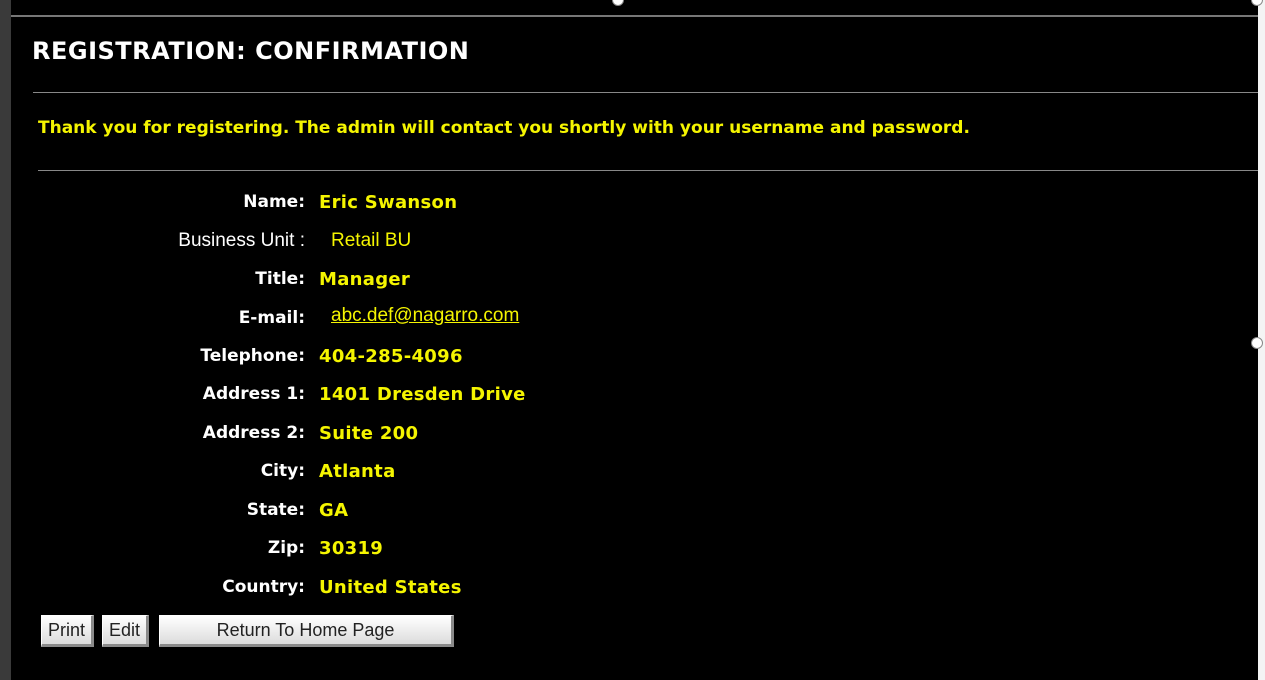 This screenshot has width=1265, height=680. What do you see at coordinates (351, 548) in the screenshot?
I see `zip-value: 30319` at bounding box center [351, 548].